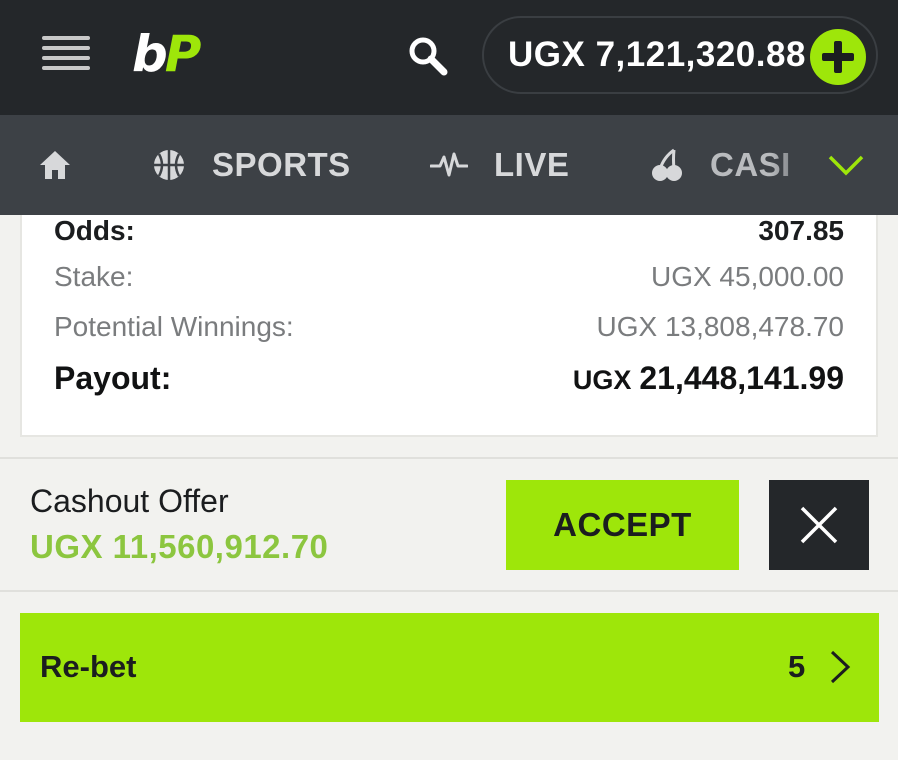 The height and width of the screenshot is (760, 898). Describe the element at coordinates (94, 230) in the screenshot. I see `odds-label: Odds:` at that location.